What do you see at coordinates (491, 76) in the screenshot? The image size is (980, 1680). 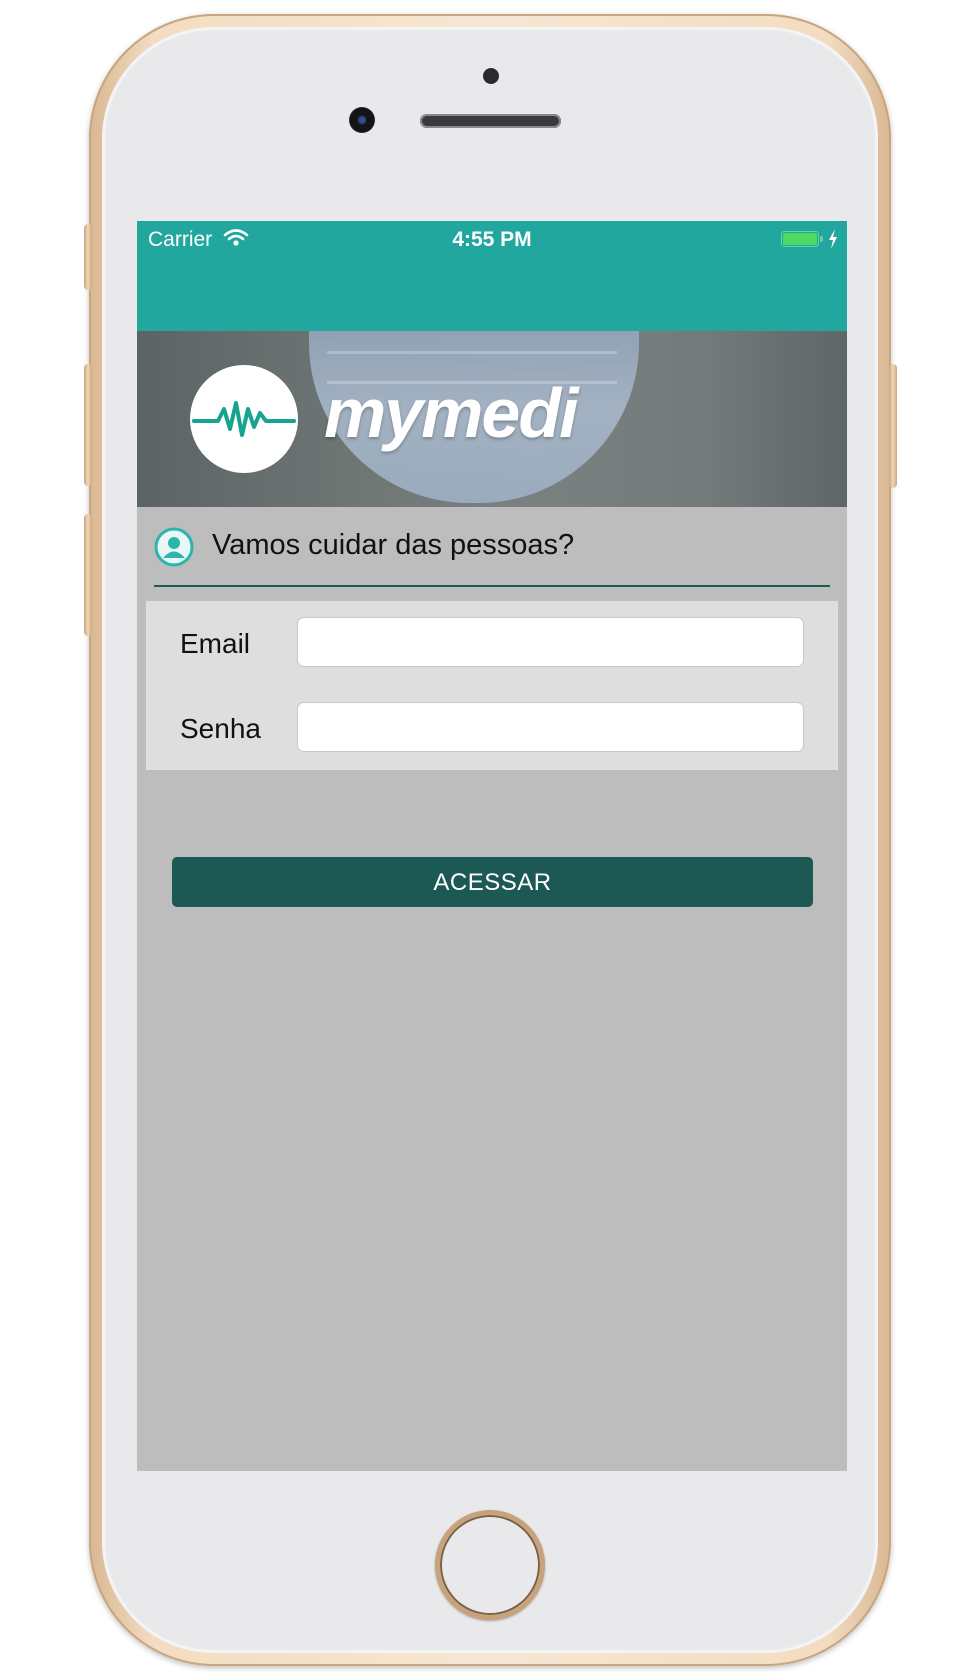 I see `proximity-sensor` at bounding box center [491, 76].